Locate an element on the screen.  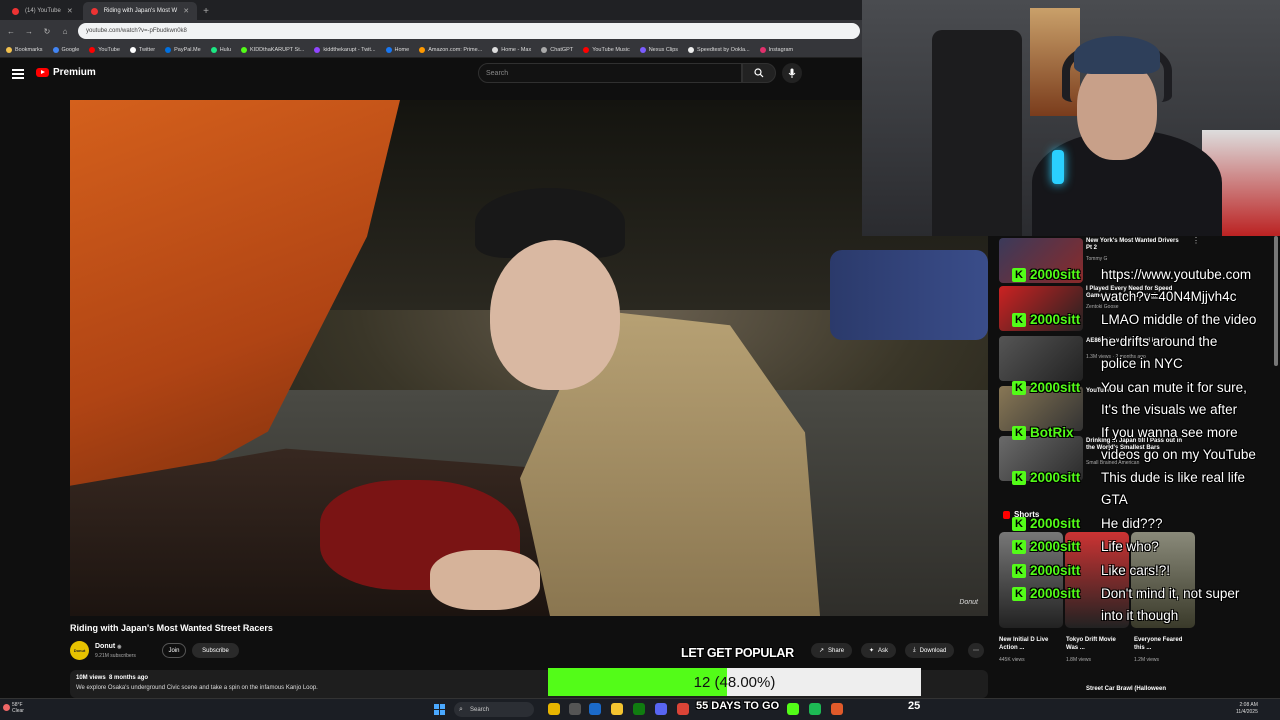
bookmark-chatgpt: ChatGPT is located at coordinates (557, 49).